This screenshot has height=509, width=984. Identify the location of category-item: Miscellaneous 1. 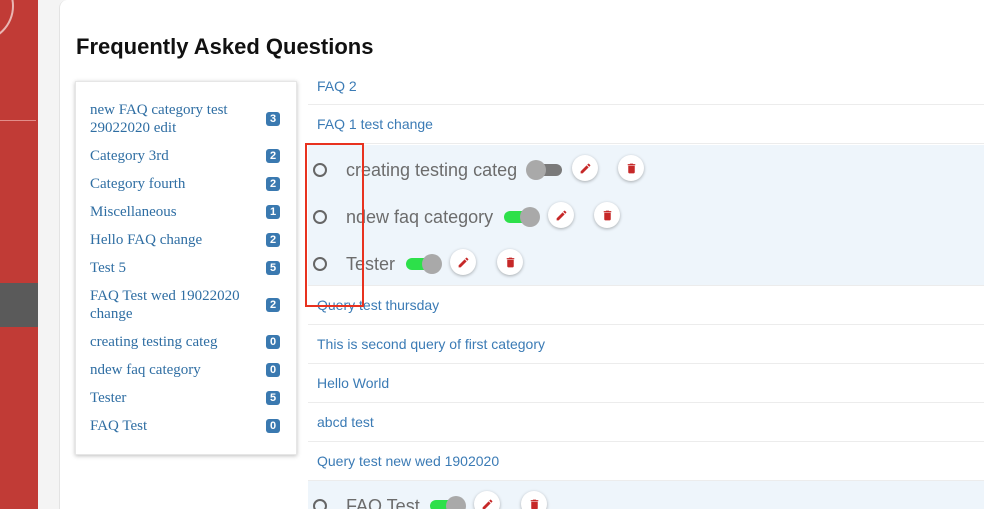
(185, 212).